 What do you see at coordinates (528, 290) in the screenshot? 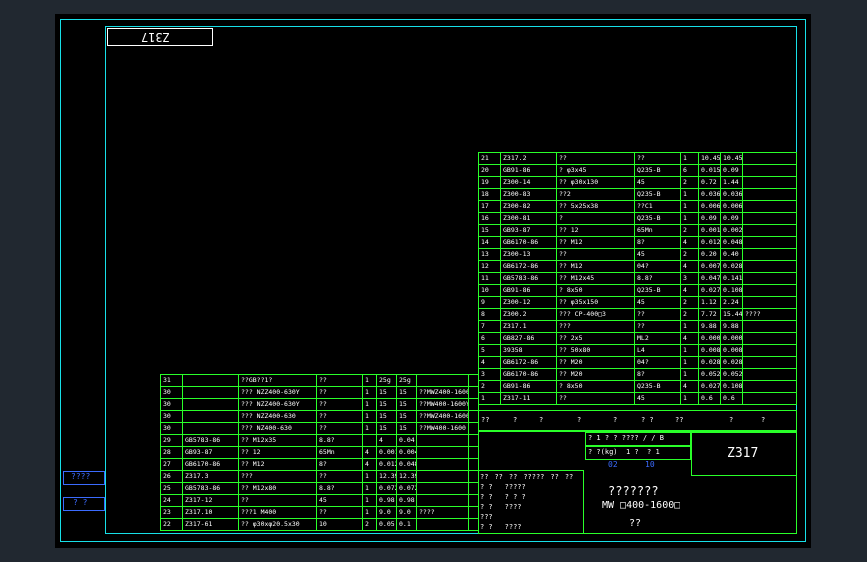
I see `table-cell: GB91-86` at bounding box center [528, 290].